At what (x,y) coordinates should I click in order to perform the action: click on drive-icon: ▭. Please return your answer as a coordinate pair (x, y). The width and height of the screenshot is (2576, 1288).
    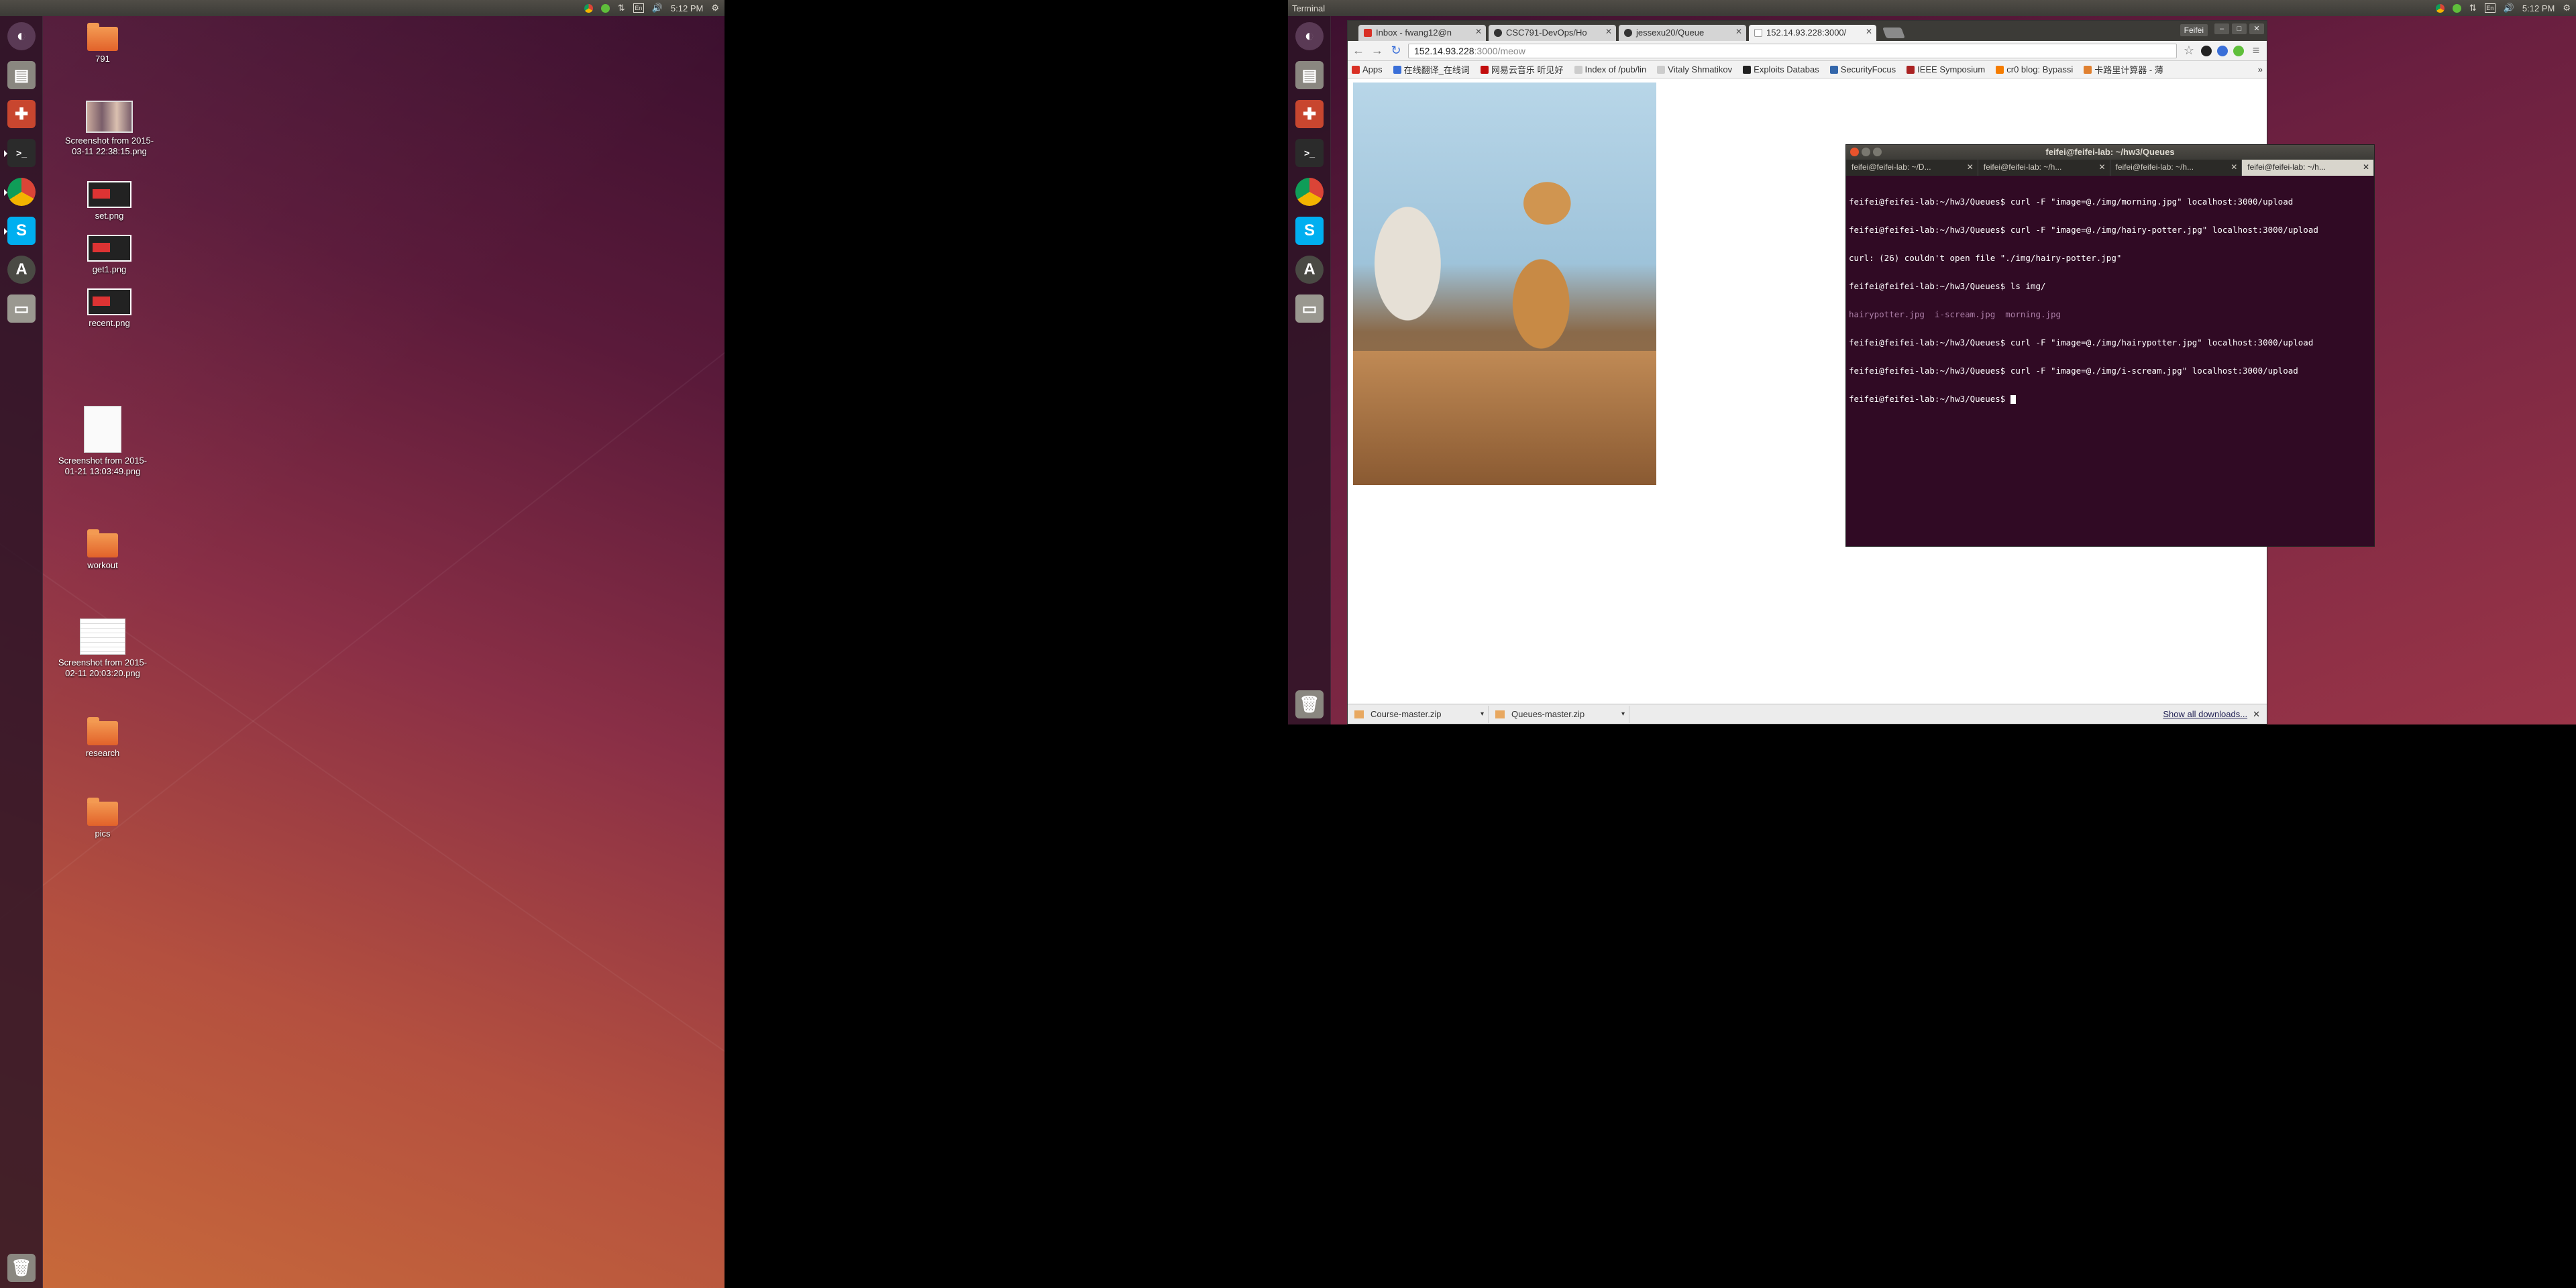
    Looking at the image, I should click on (21, 308).